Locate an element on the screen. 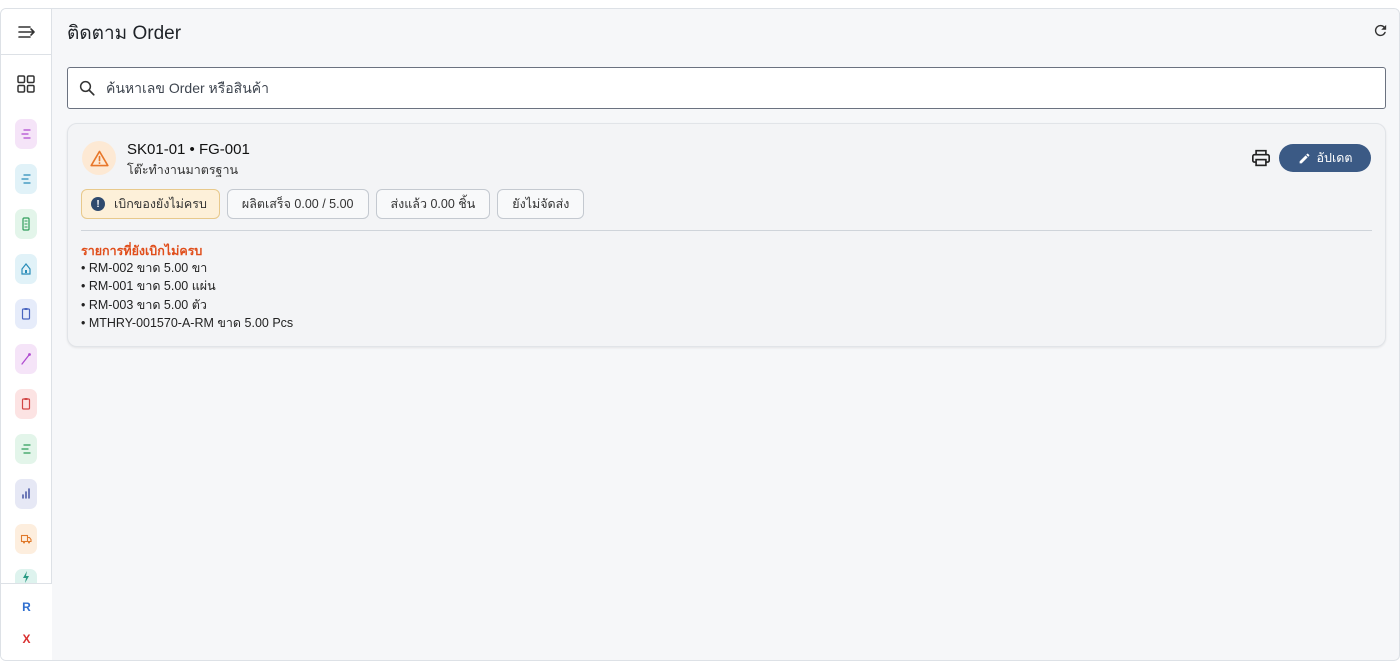 The height and width of the screenshot is (661, 1400). refresh-button is located at coordinates (1380, 30).